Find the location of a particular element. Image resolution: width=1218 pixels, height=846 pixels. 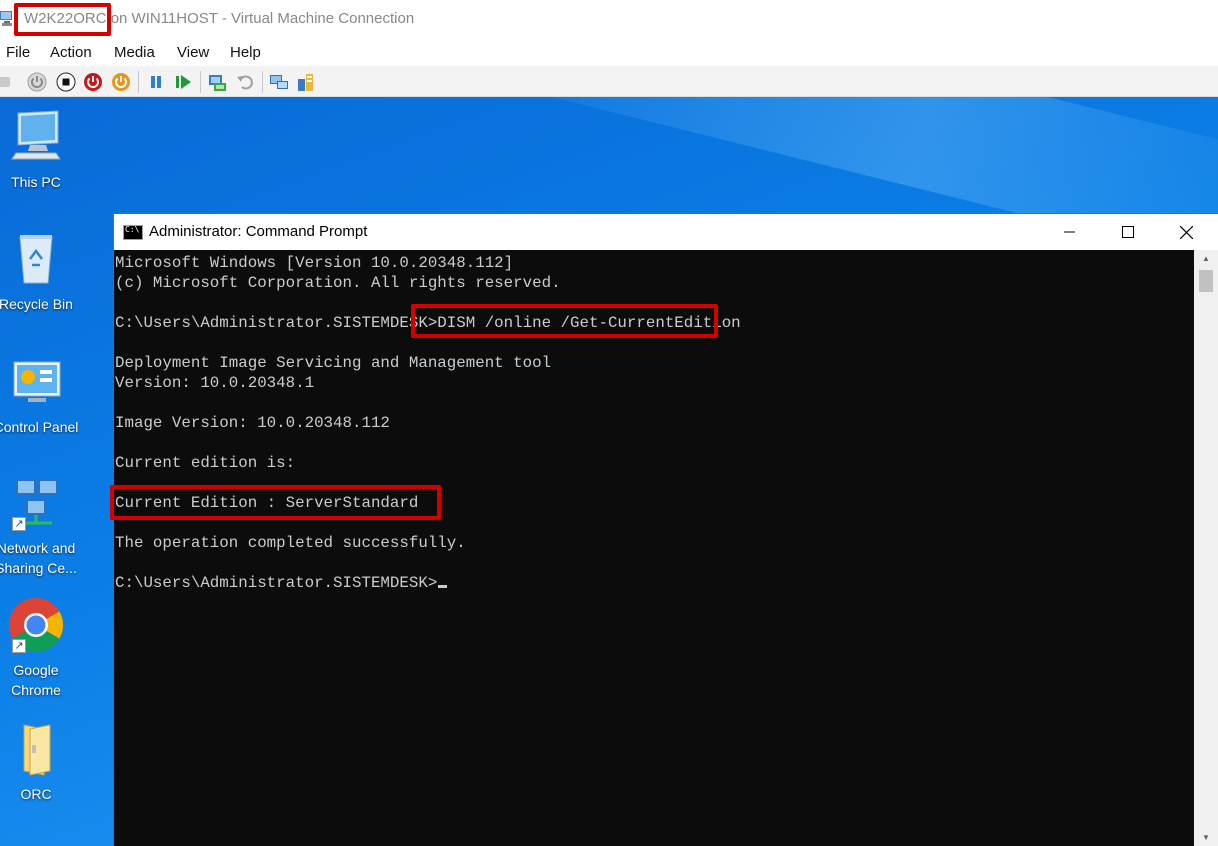

console-line: The operation completed successfully. is located at coordinates (290, 543).